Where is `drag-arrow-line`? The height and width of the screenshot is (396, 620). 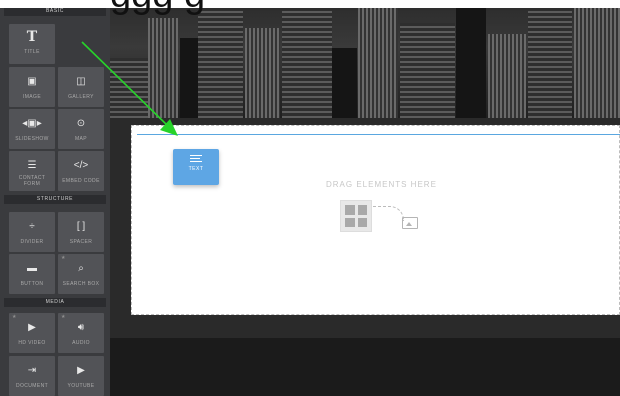 drag-arrow-line is located at coordinates (125, 84).